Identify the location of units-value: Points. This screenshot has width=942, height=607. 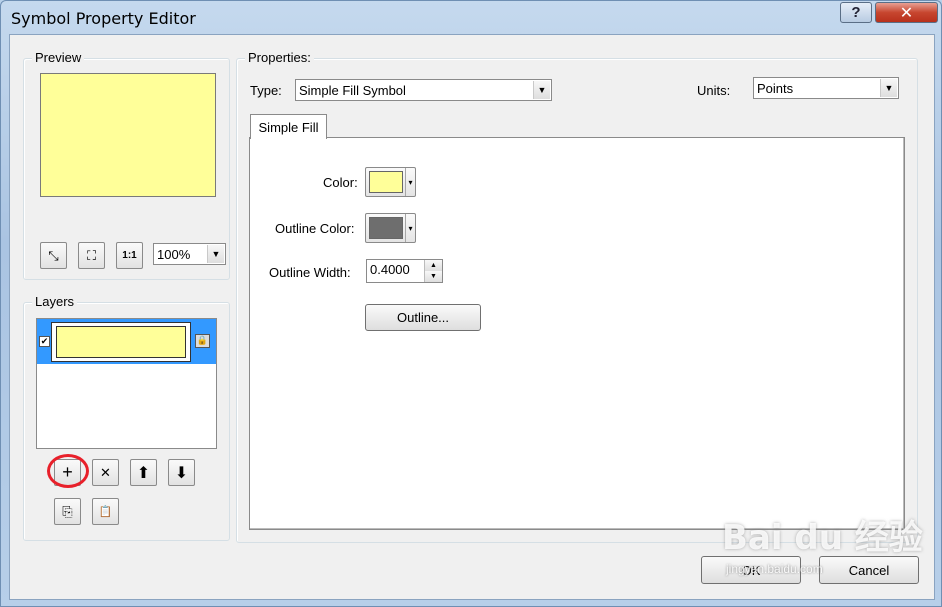
(775, 88).